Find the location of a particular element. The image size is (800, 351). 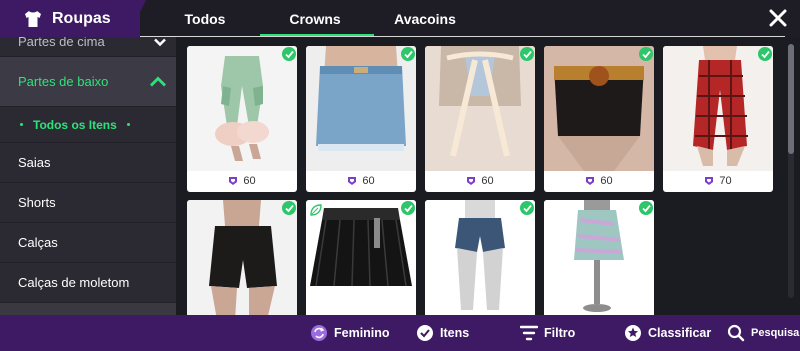

app-brand: Roupas is located at coordinates (70, 18).